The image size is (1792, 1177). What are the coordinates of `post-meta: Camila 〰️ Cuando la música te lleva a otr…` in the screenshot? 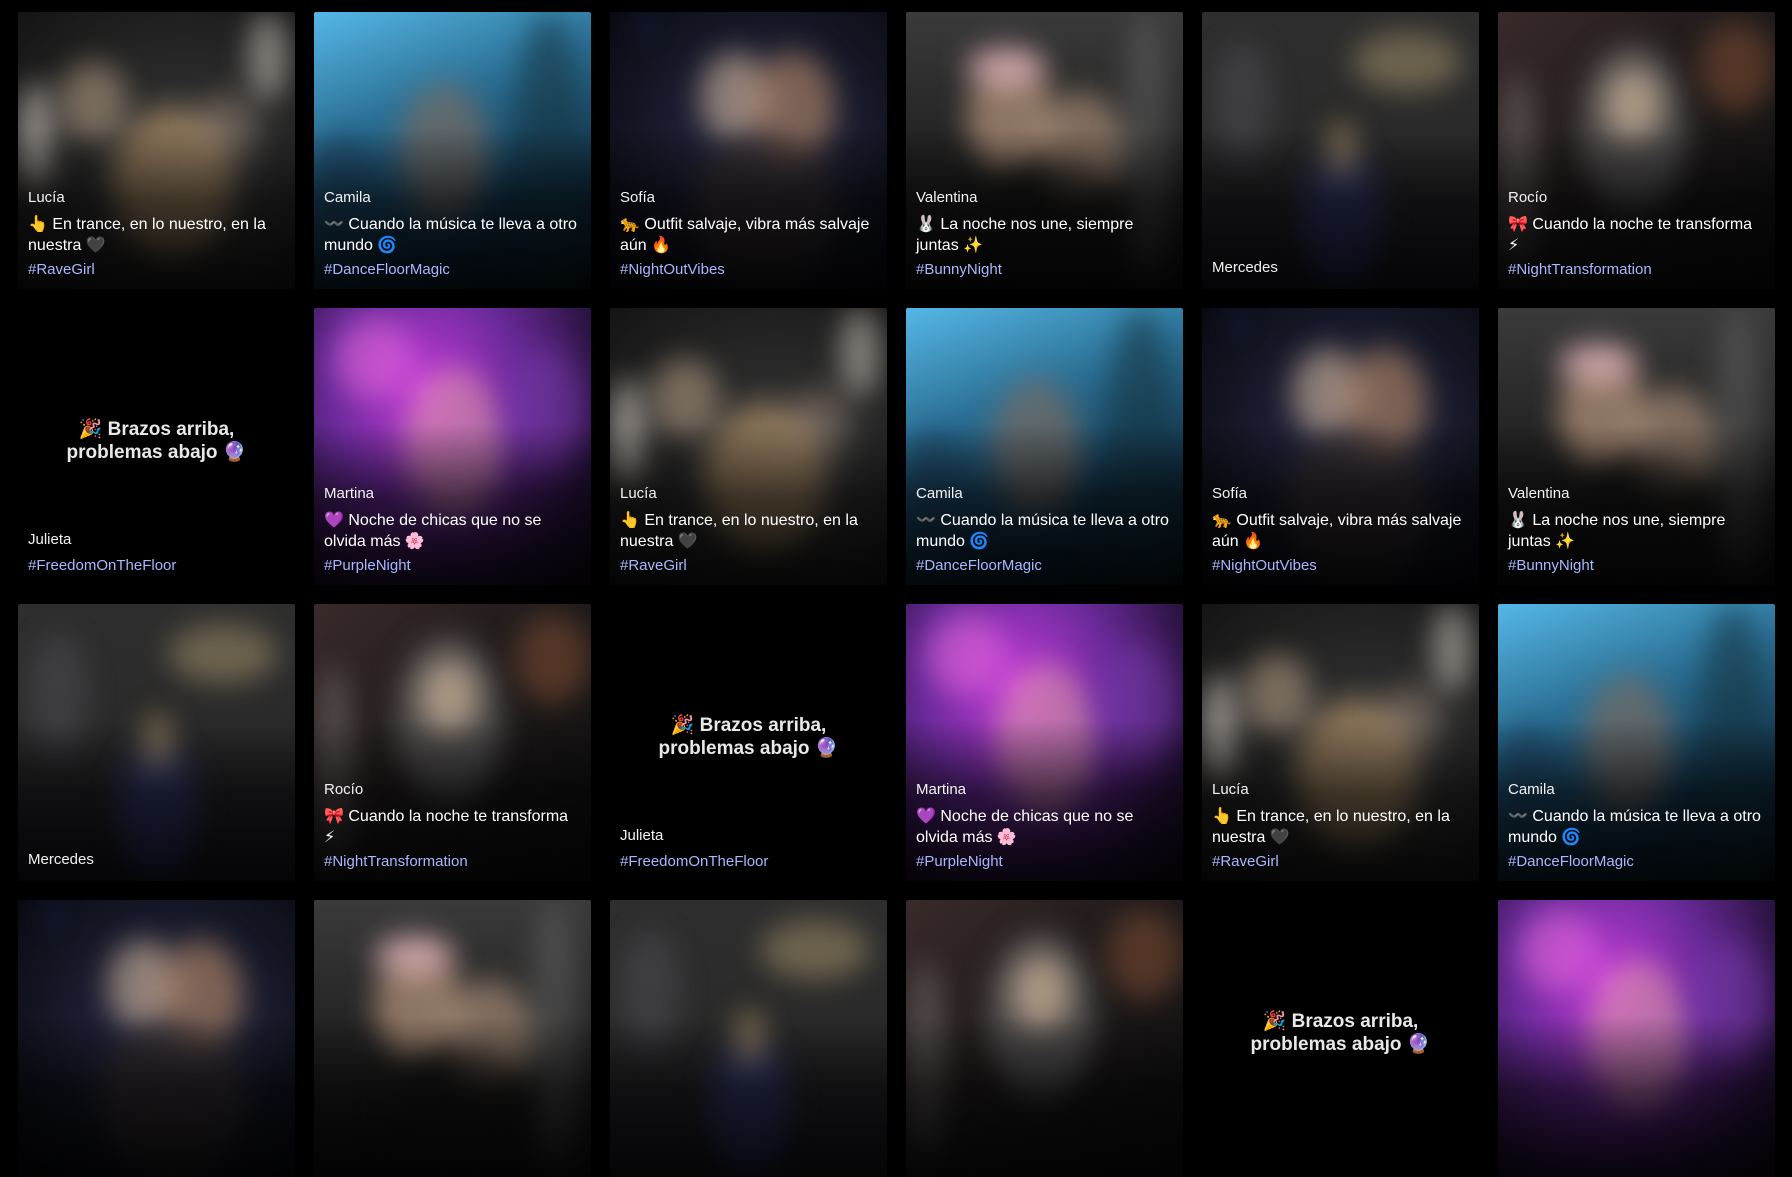 It's located at (1635, 826).